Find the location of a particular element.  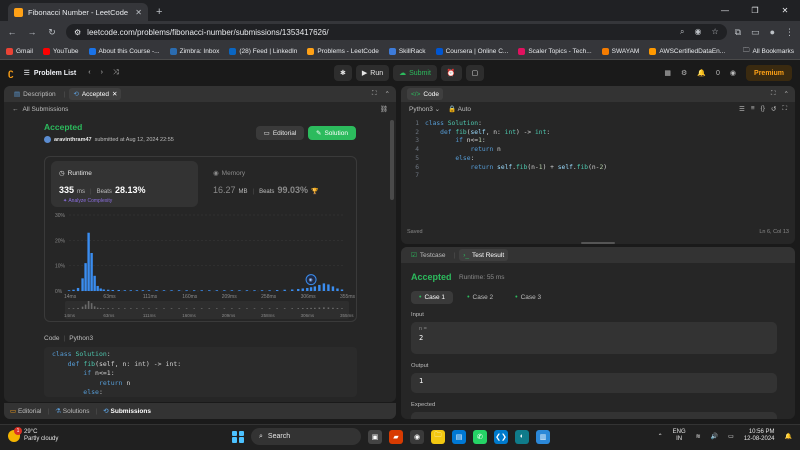

tab-submissions: ⟲ Submissions is located at coordinates (127, 411).